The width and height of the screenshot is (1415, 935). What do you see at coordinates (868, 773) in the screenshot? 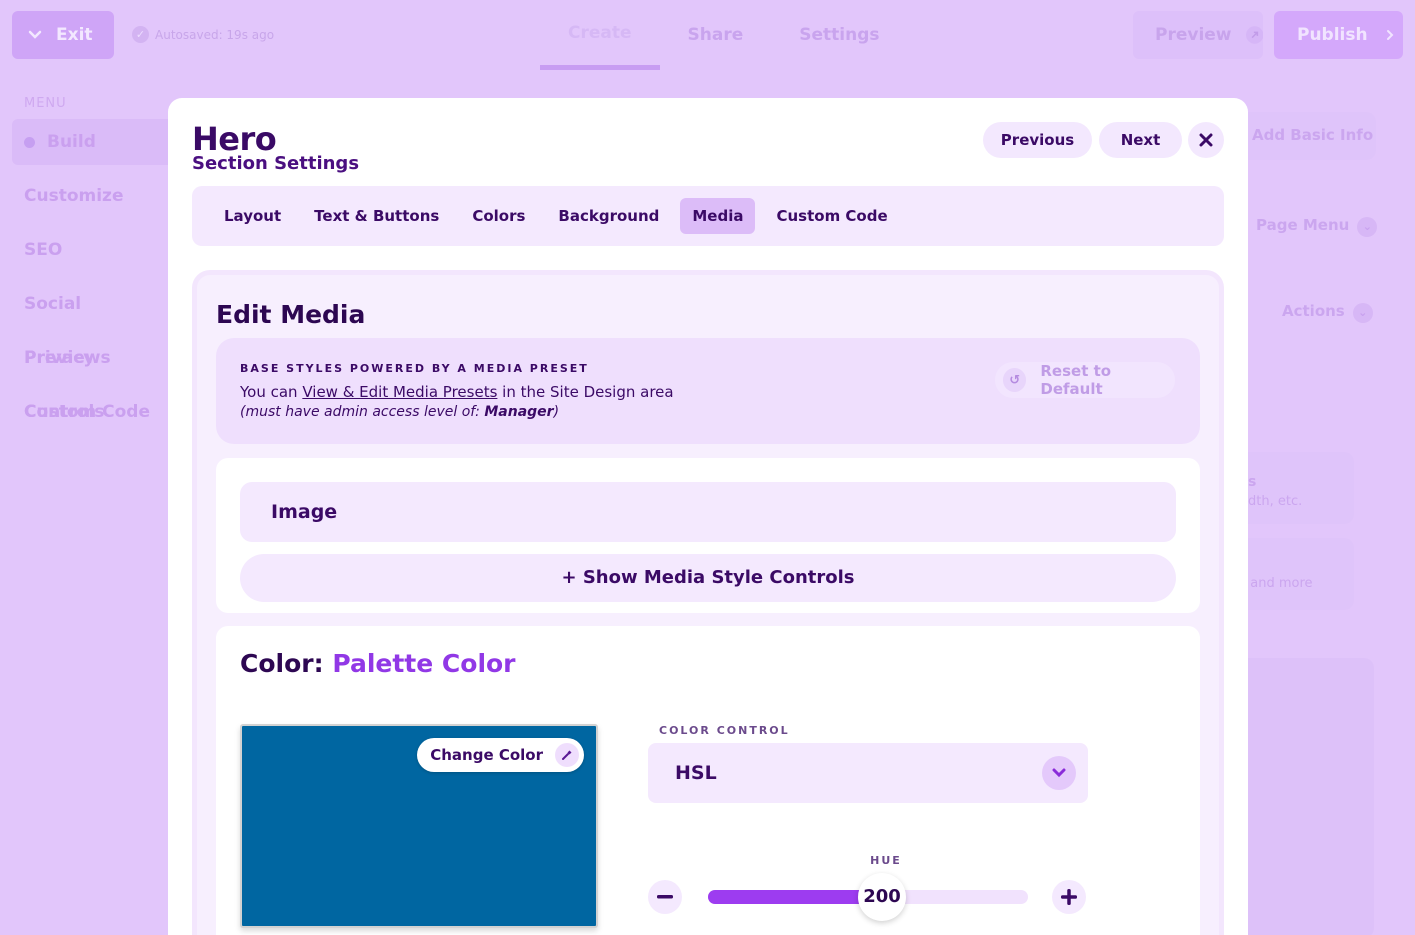
I see `color-control-select: HSL` at bounding box center [868, 773].